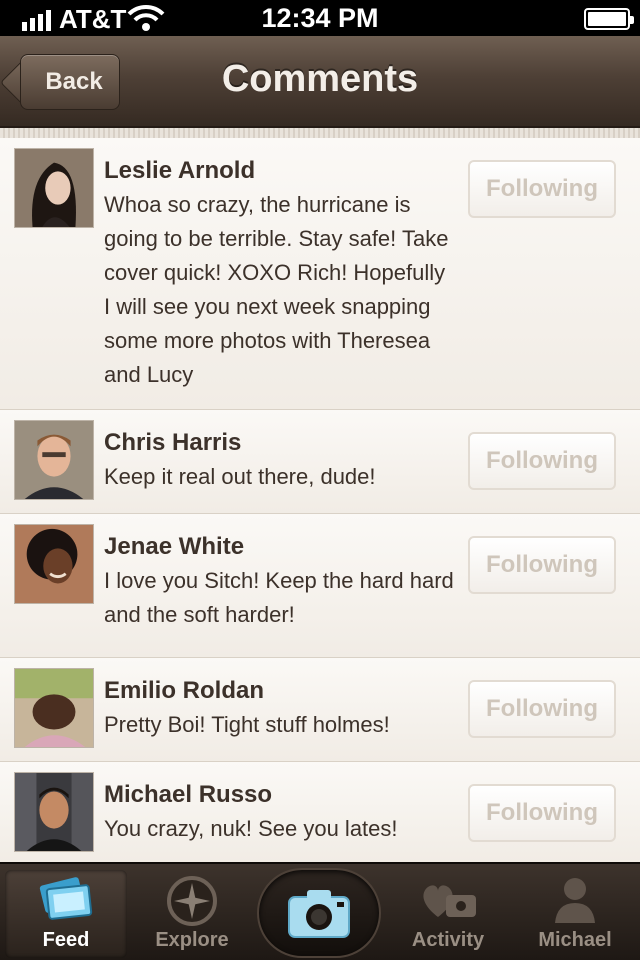  What do you see at coordinates (575, 900) in the screenshot?
I see `profile-icon` at bounding box center [575, 900].